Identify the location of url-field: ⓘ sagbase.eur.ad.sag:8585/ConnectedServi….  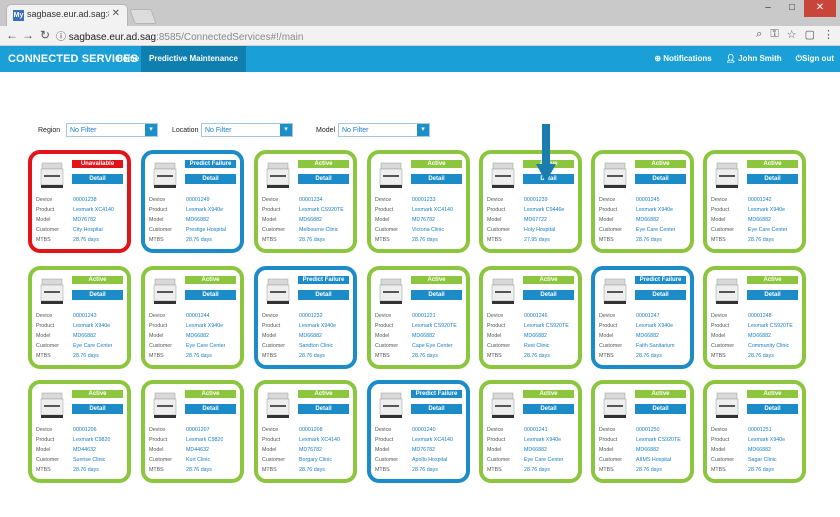
(179, 35).